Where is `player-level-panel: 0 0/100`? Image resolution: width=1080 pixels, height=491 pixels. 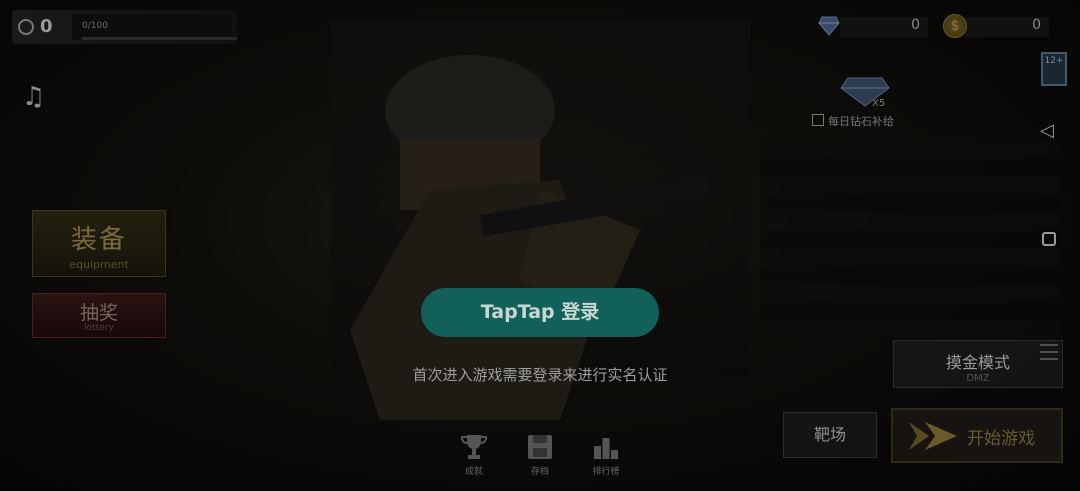
player-level-panel: 0 0/100 is located at coordinates (124, 27).